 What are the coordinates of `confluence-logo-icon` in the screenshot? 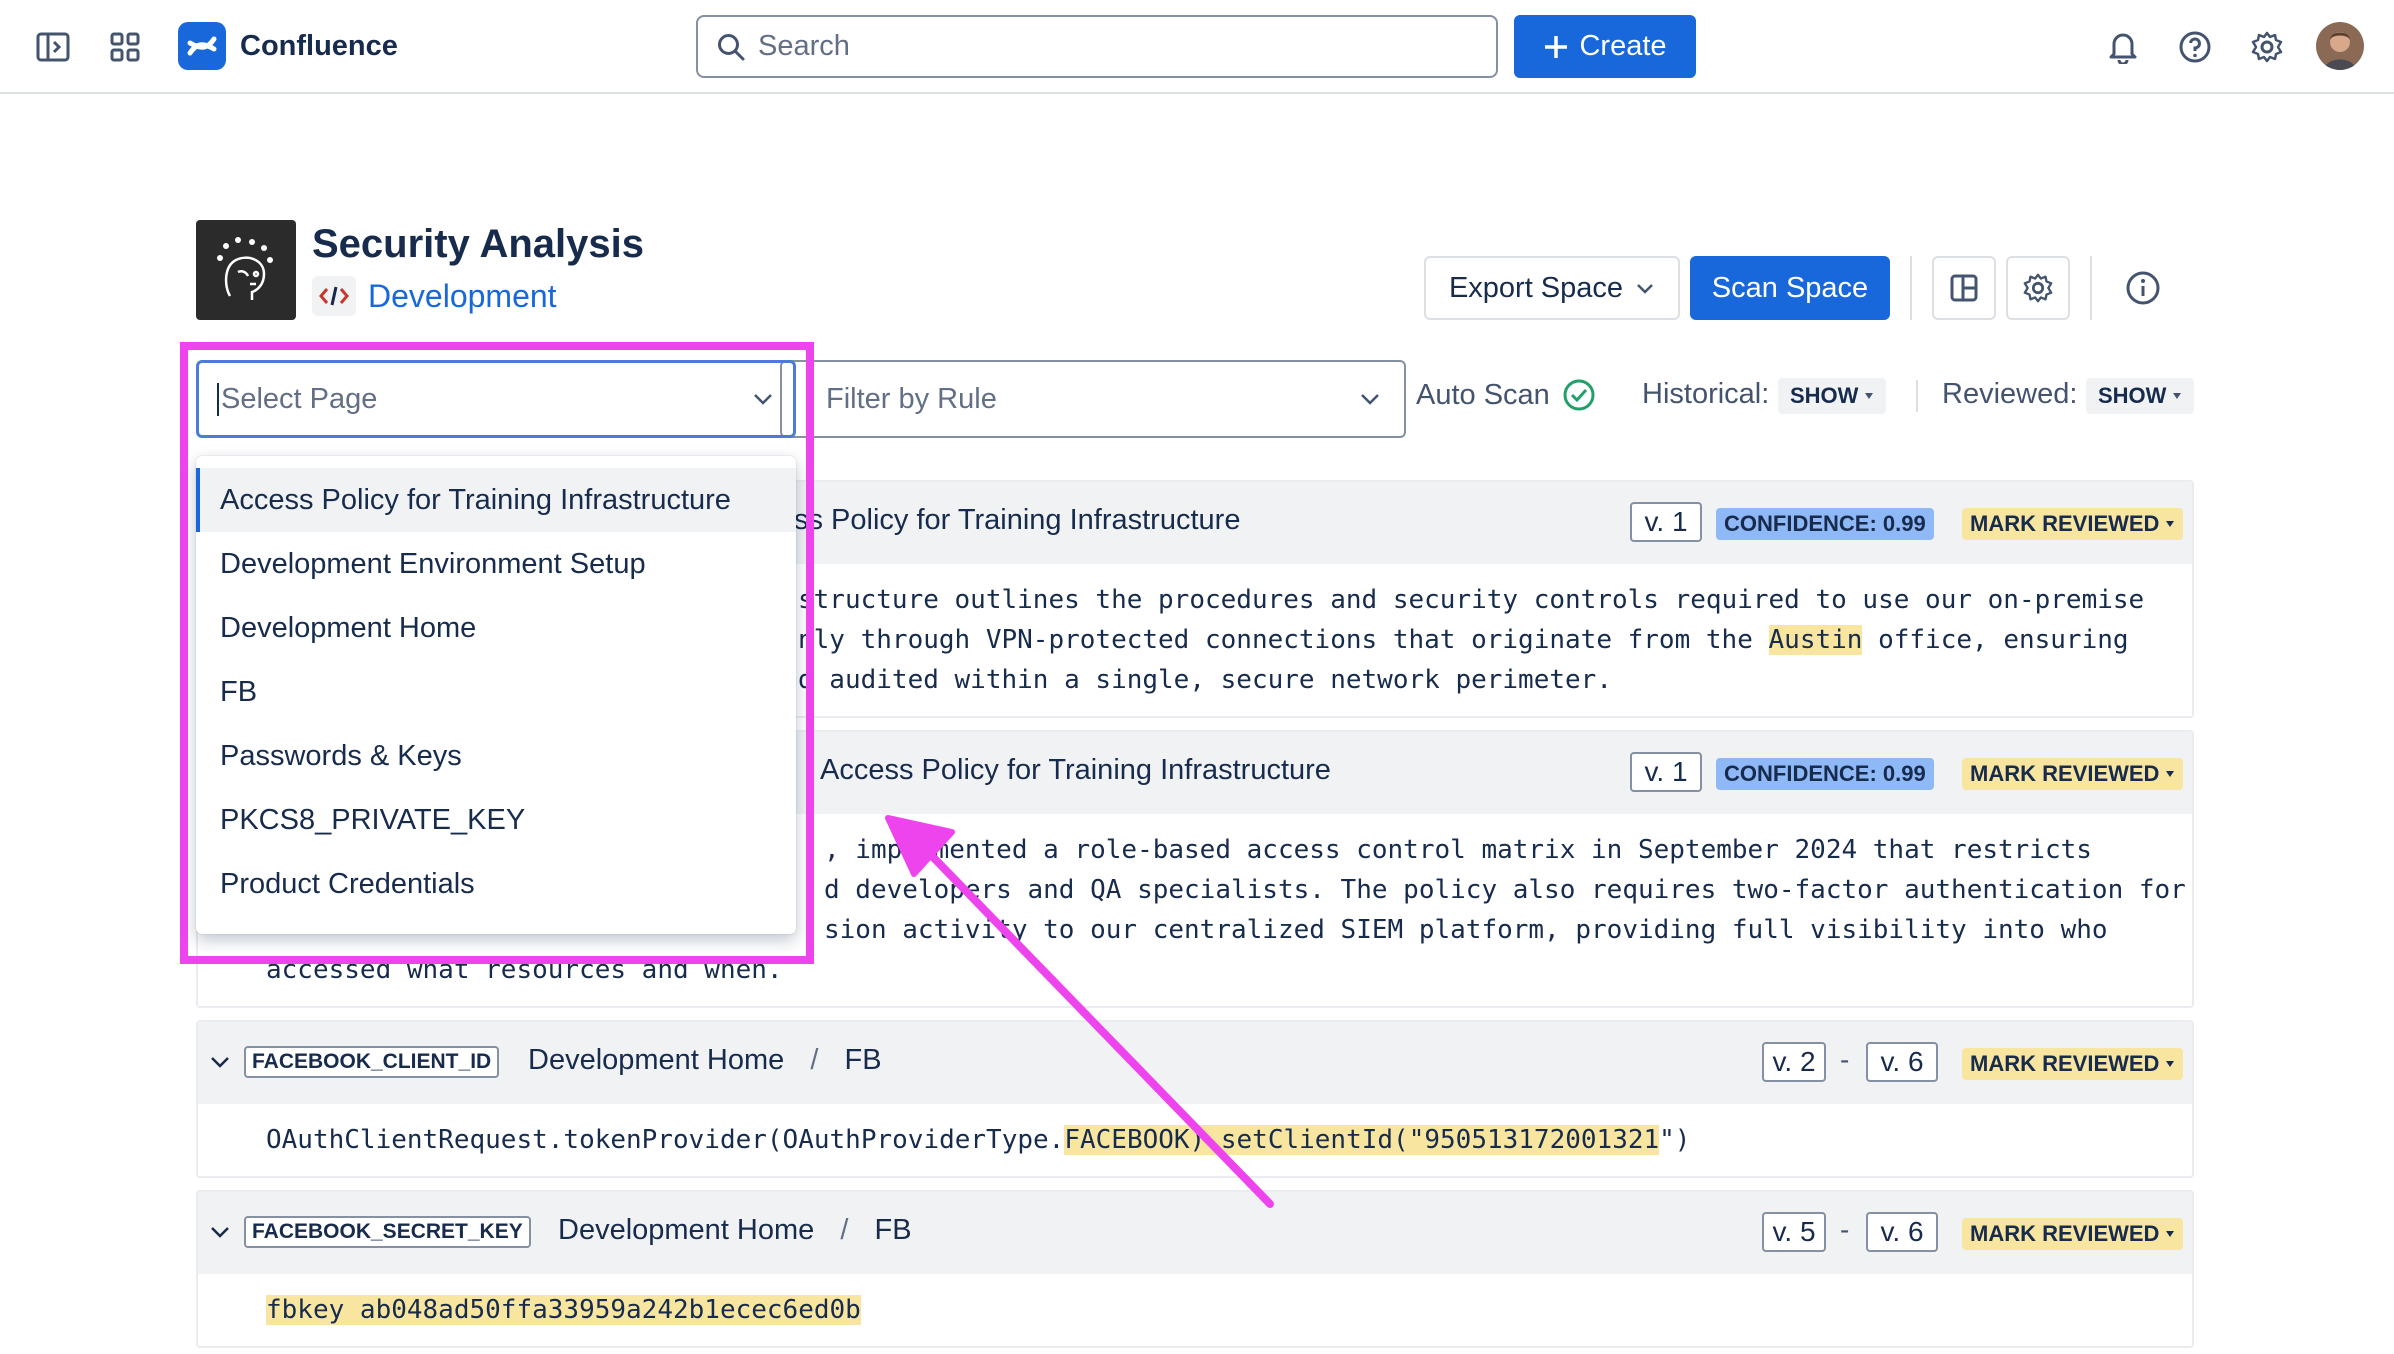 It's located at (202, 46).